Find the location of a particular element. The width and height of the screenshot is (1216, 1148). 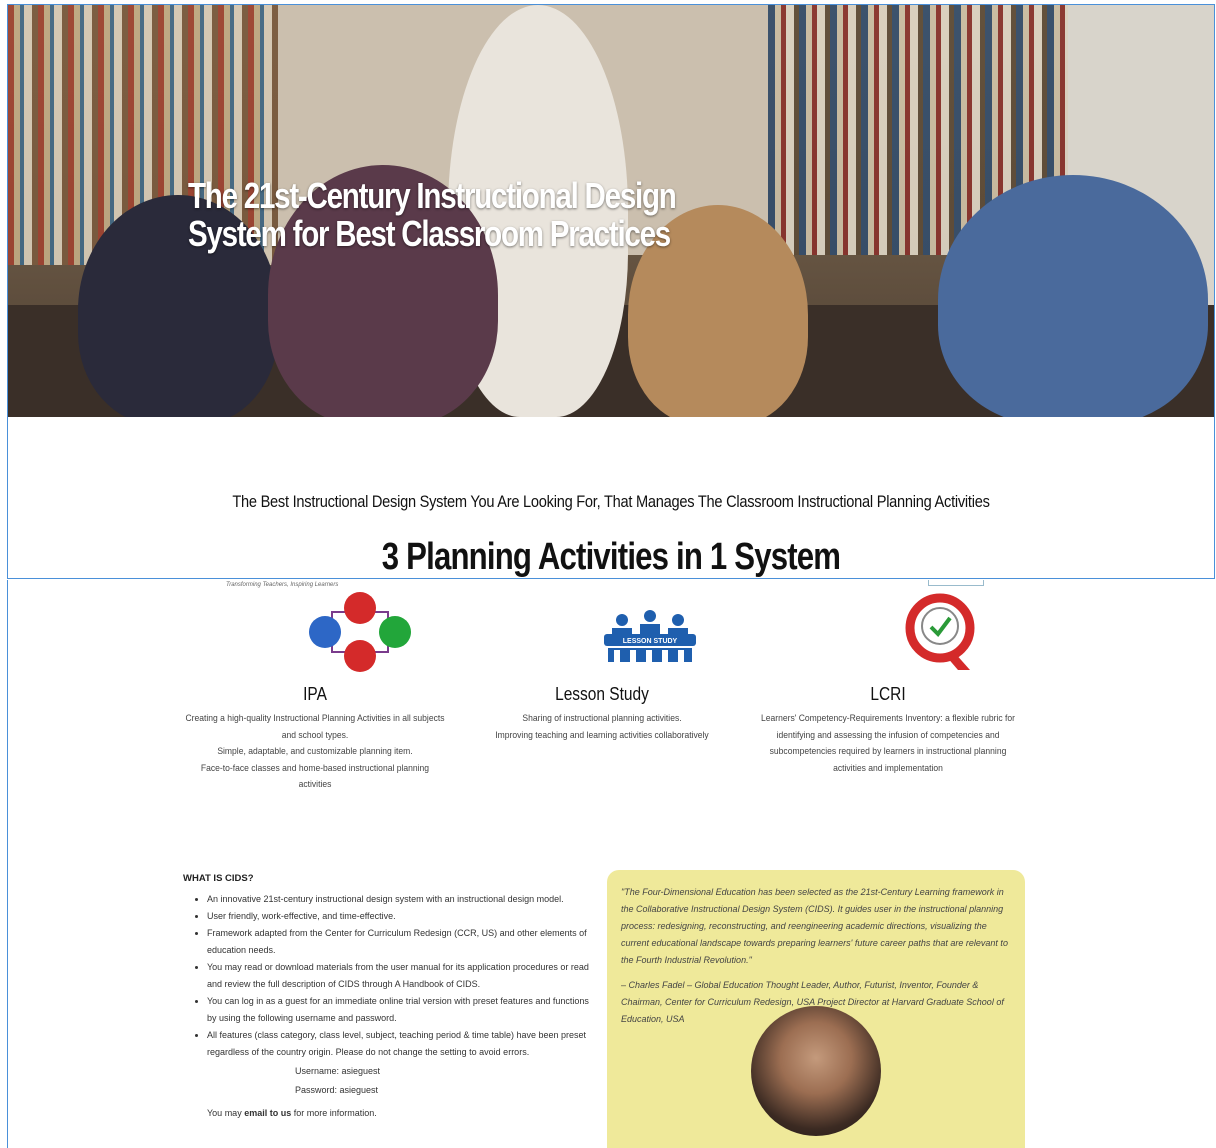

feature-title: LCRI is located at coordinates (888, 694).